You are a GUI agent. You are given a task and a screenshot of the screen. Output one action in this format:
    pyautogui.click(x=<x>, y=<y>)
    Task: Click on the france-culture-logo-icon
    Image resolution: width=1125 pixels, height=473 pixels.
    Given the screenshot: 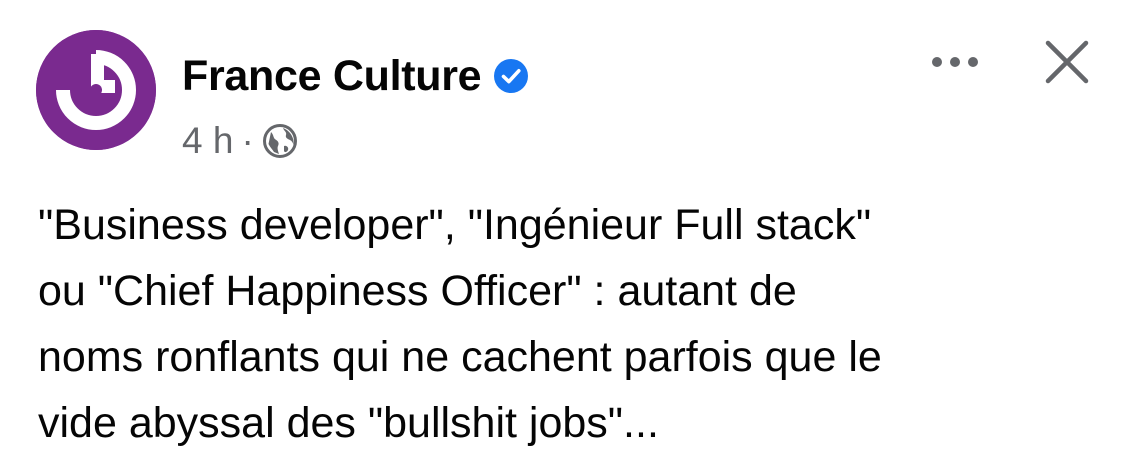 What is the action you would take?
    pyautogui.click(x=96, y=90)
    